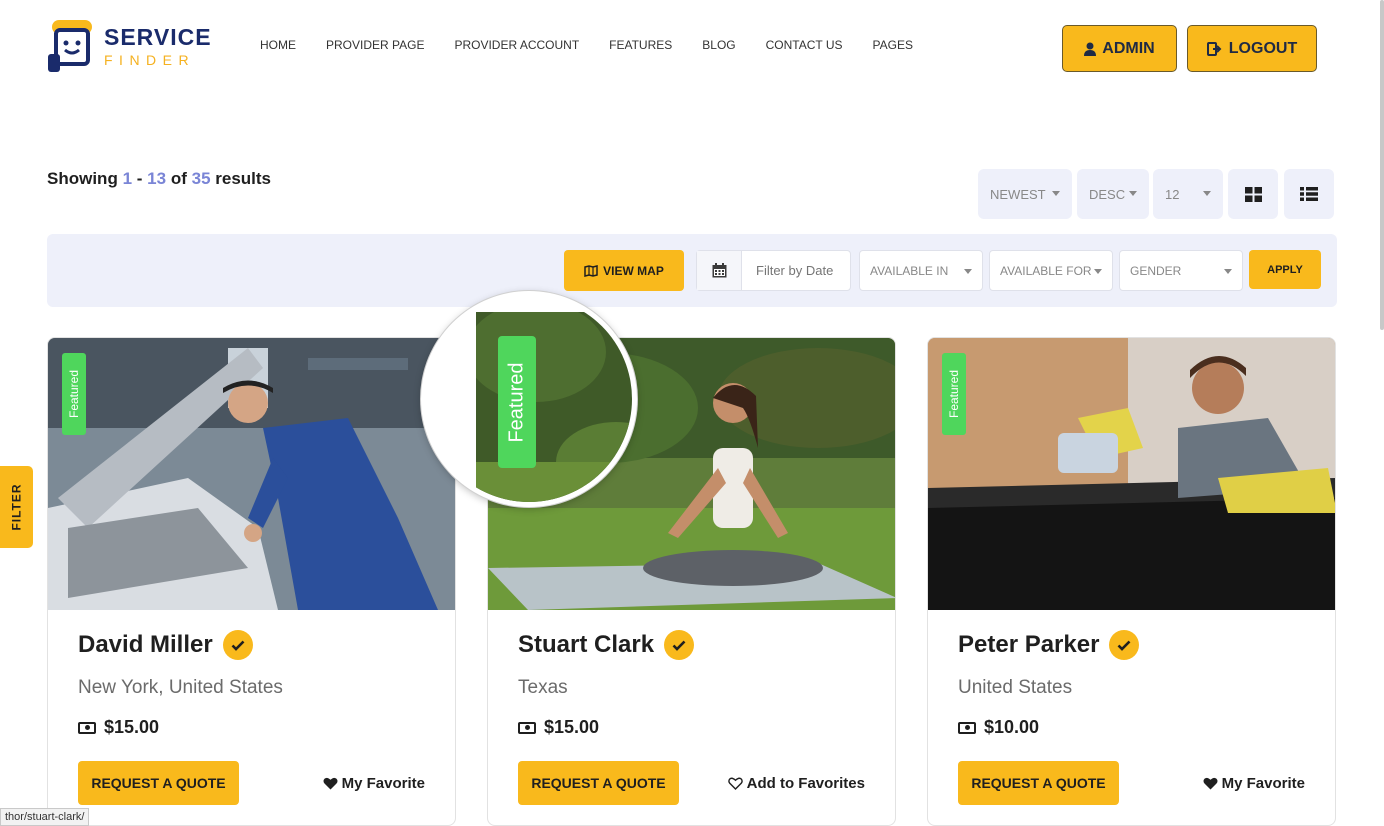 This screenshot has width=1384, height=826. Describe the element at coordinates (180, 687) in the screenshot. I see `provider-location: New York, United States` at that location.